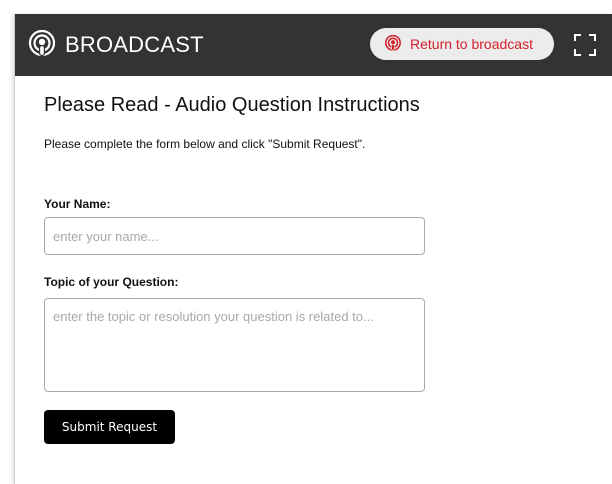  I want to click on name-input, so click(234, 236).